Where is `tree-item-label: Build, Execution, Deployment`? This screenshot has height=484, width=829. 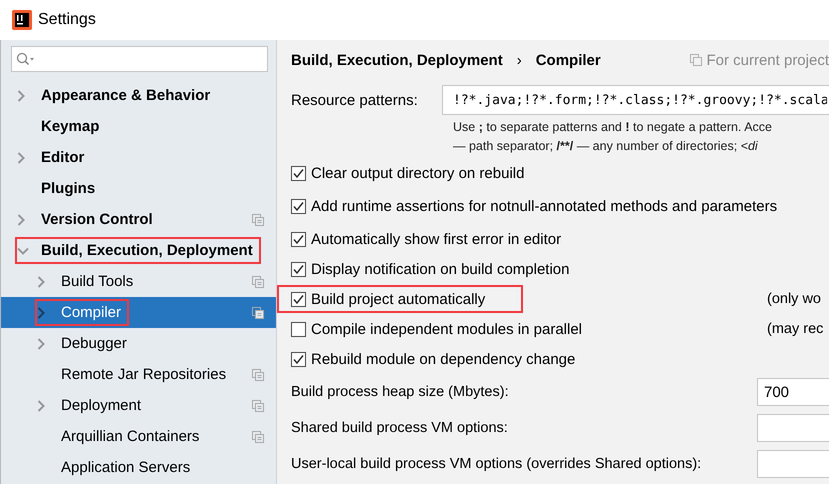
tree-item-label: Build, Execution, Deployment is located at coordinates (147, 250).